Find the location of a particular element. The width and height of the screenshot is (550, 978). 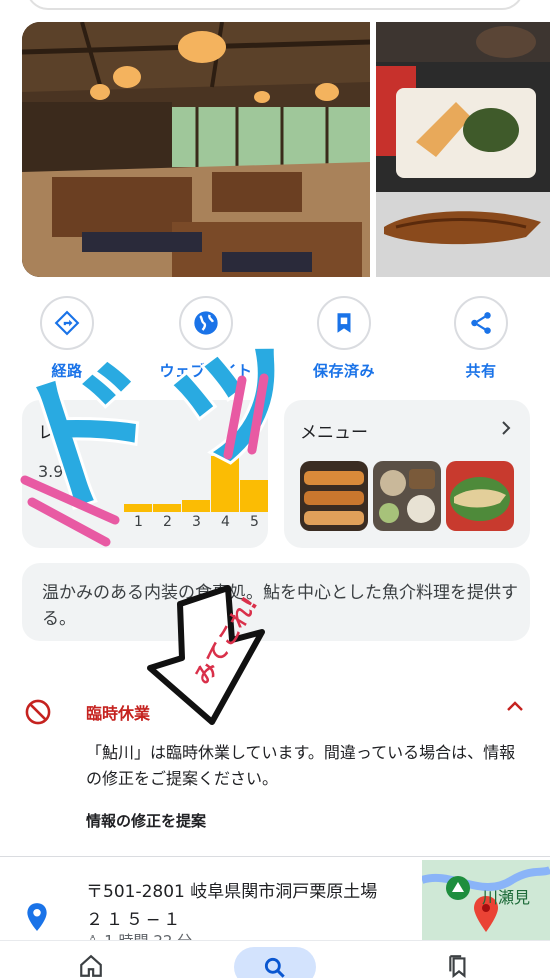

directions-label: 経路 is located at coordinates (67, 371).